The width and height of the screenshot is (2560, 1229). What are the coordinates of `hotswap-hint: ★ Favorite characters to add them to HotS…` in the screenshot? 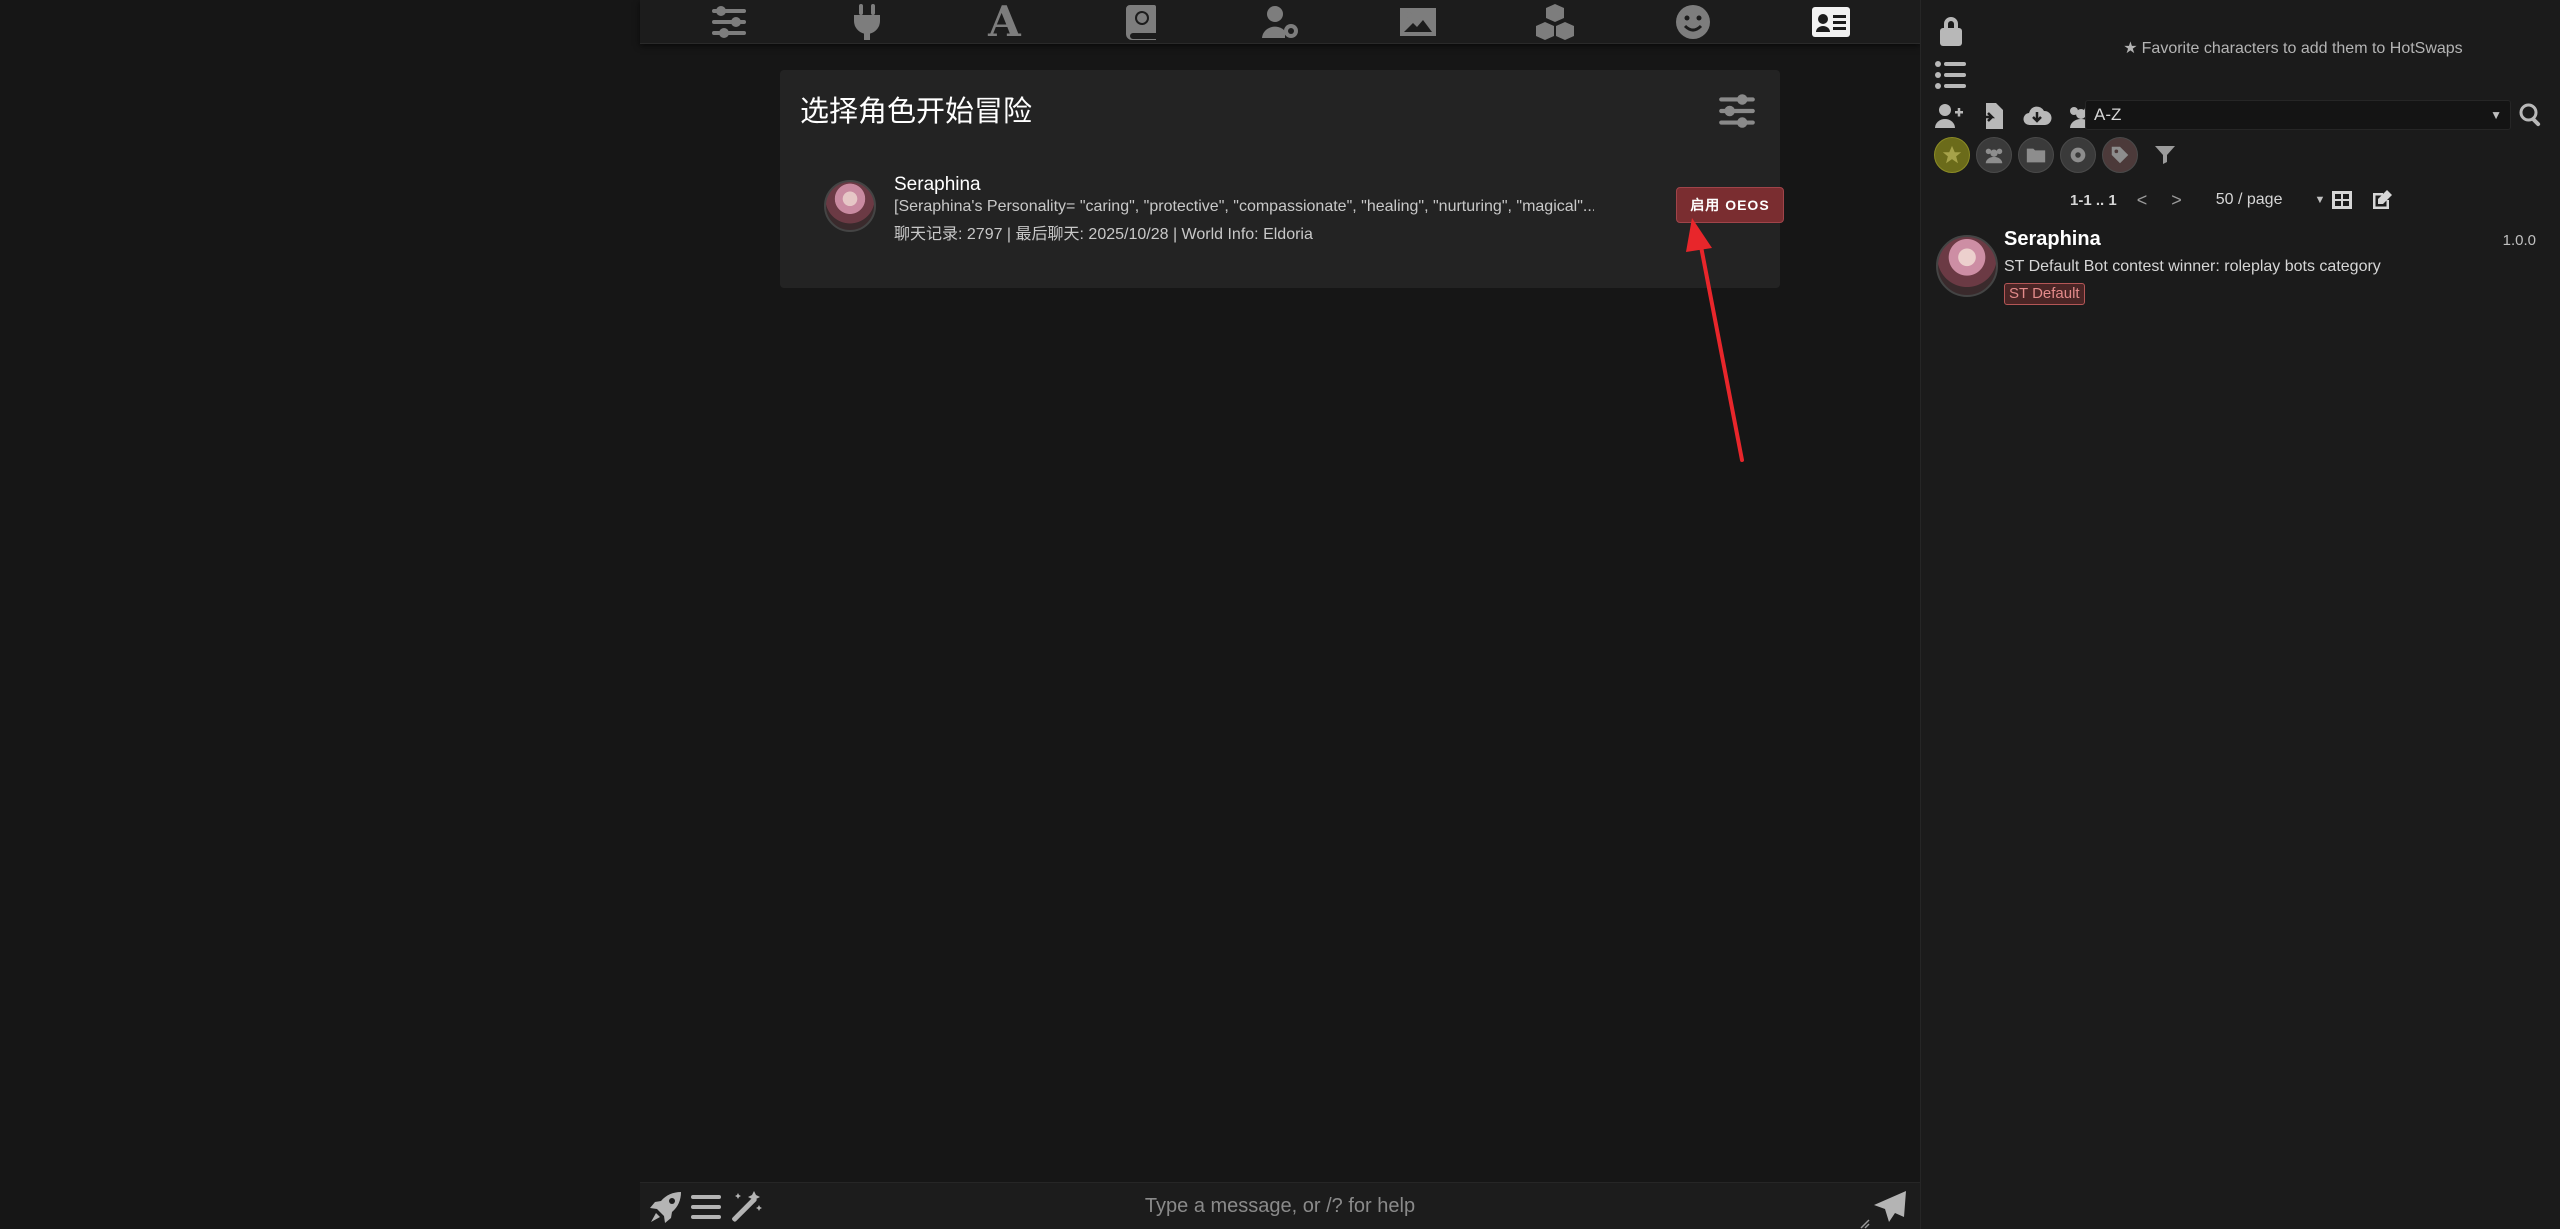 It's located at (2293, 48).